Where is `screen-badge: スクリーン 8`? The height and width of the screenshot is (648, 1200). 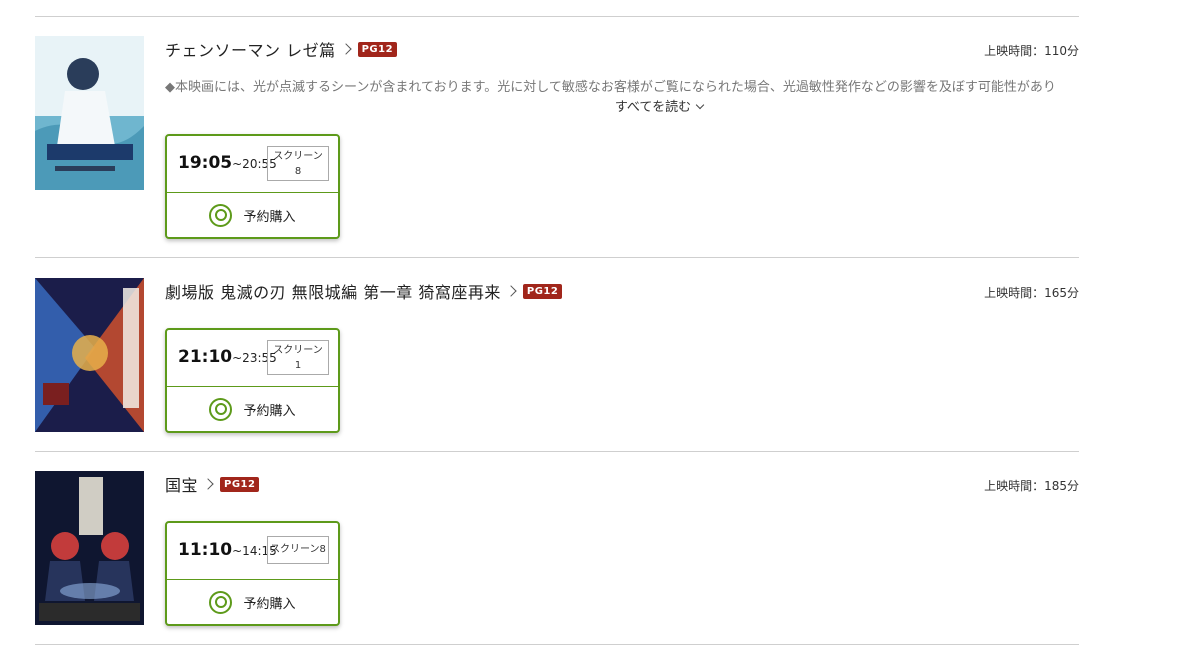 screen-badge: スクリーン 8 is located at coordinates (298, 163).